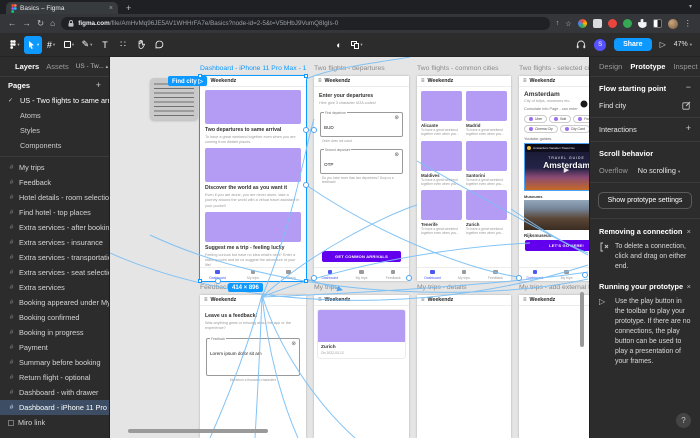 The width and height of the screenshot is (700, 438). What do you see at coordinates (566, 170) in the screenshot?
I see `play-icon: ▶` at bounding box center [566, 170].